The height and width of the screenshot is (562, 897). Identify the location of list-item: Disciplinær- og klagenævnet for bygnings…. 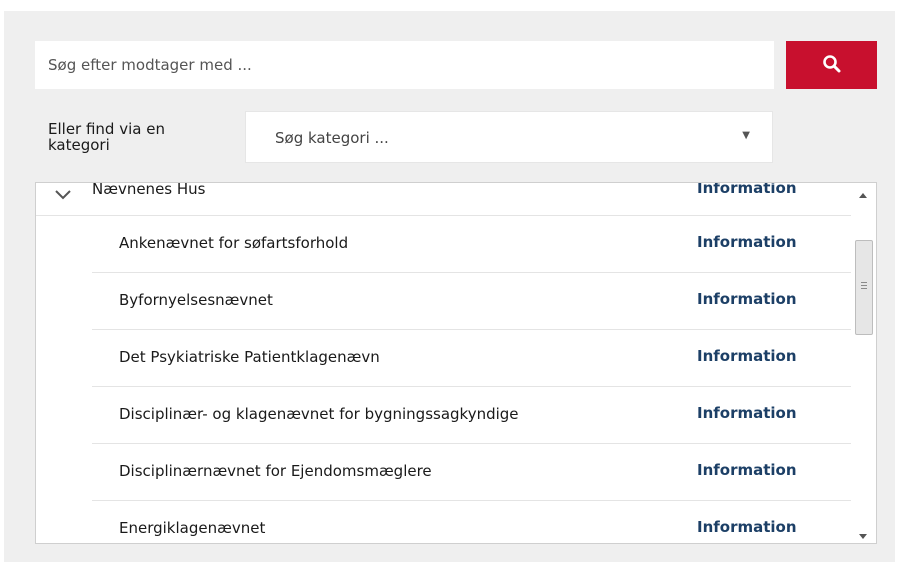
(443, 415).